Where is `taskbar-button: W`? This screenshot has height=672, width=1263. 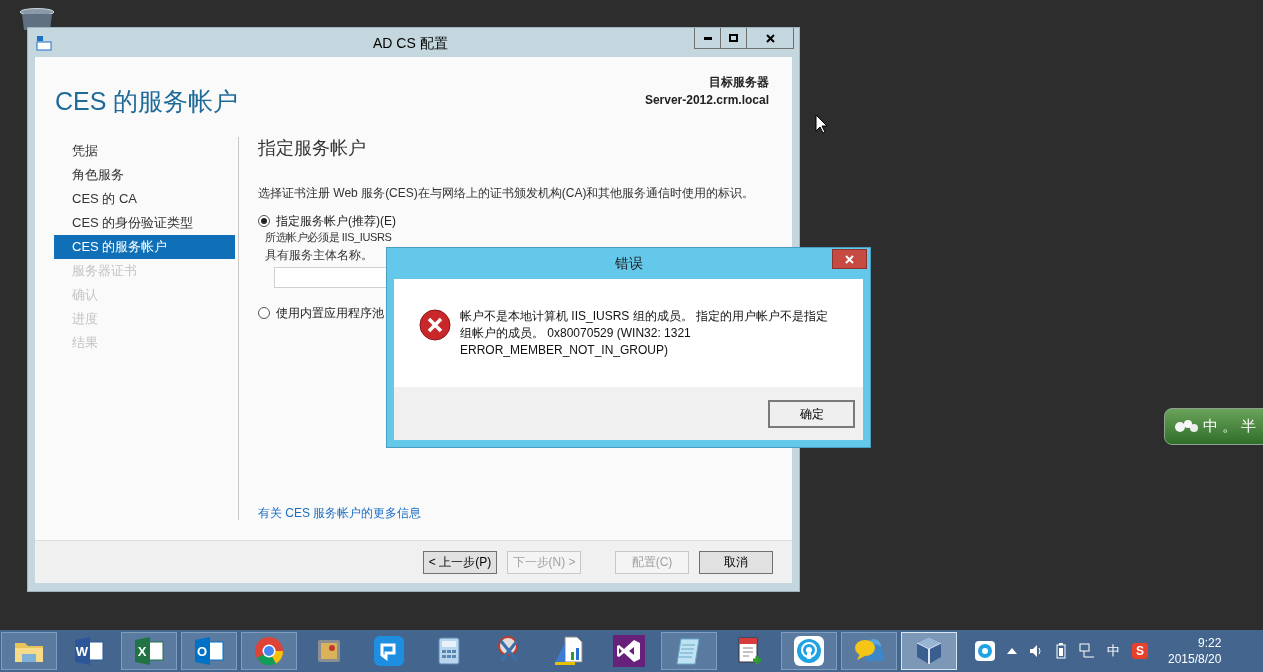
taskbar-button: W is located at coordinates (89, 651).